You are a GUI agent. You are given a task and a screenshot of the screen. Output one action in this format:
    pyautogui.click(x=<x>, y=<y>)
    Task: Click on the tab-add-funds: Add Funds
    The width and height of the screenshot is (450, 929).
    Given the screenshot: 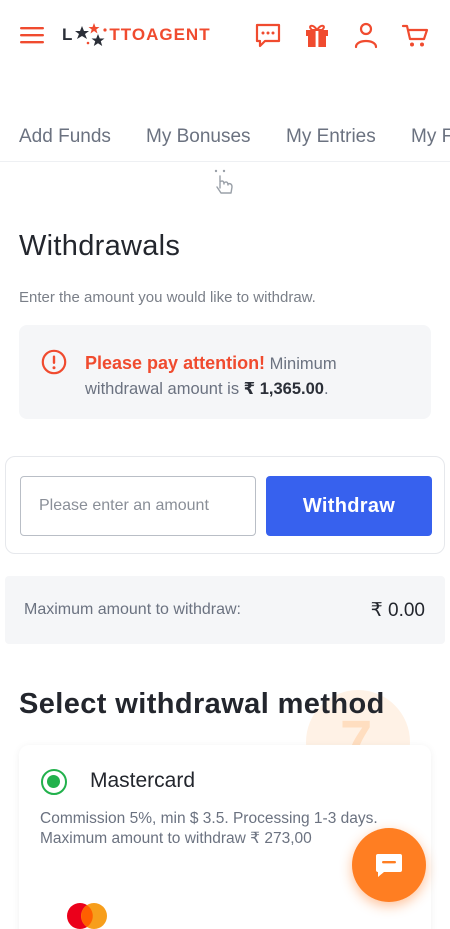 What is the action you would take?
    pyautogui.click(x=65, y=137)
    